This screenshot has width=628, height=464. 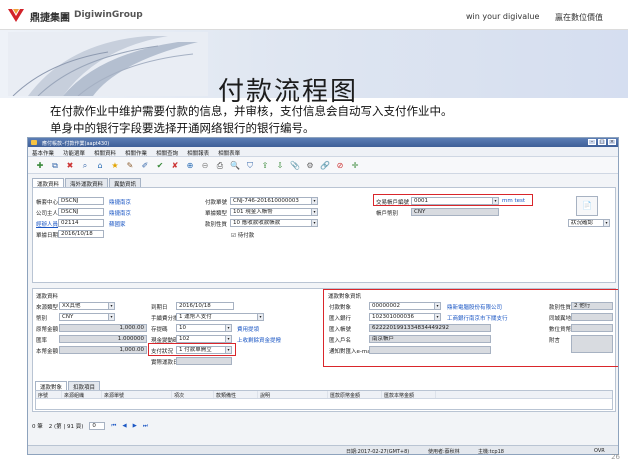 What do you see at coordinates (130, 165) in the screenshot?
I see `note-icon: ✎` at bounding box center [130, 165].